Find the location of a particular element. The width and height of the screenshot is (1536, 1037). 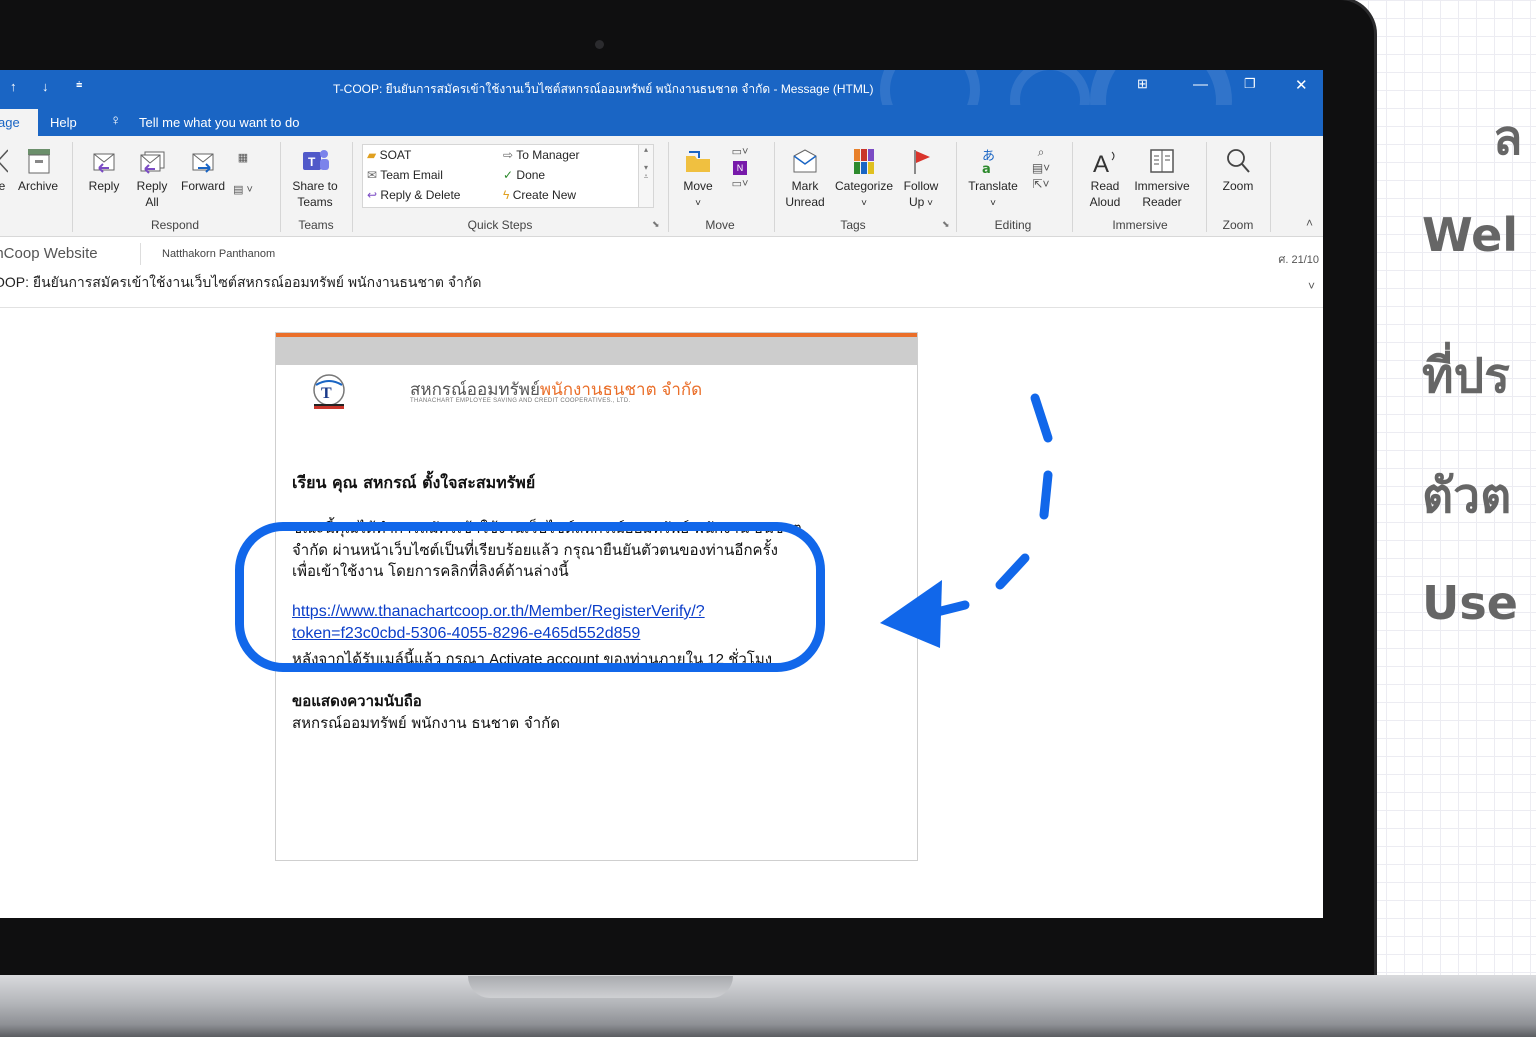

archive-icon is located at coordinates (38, 161).